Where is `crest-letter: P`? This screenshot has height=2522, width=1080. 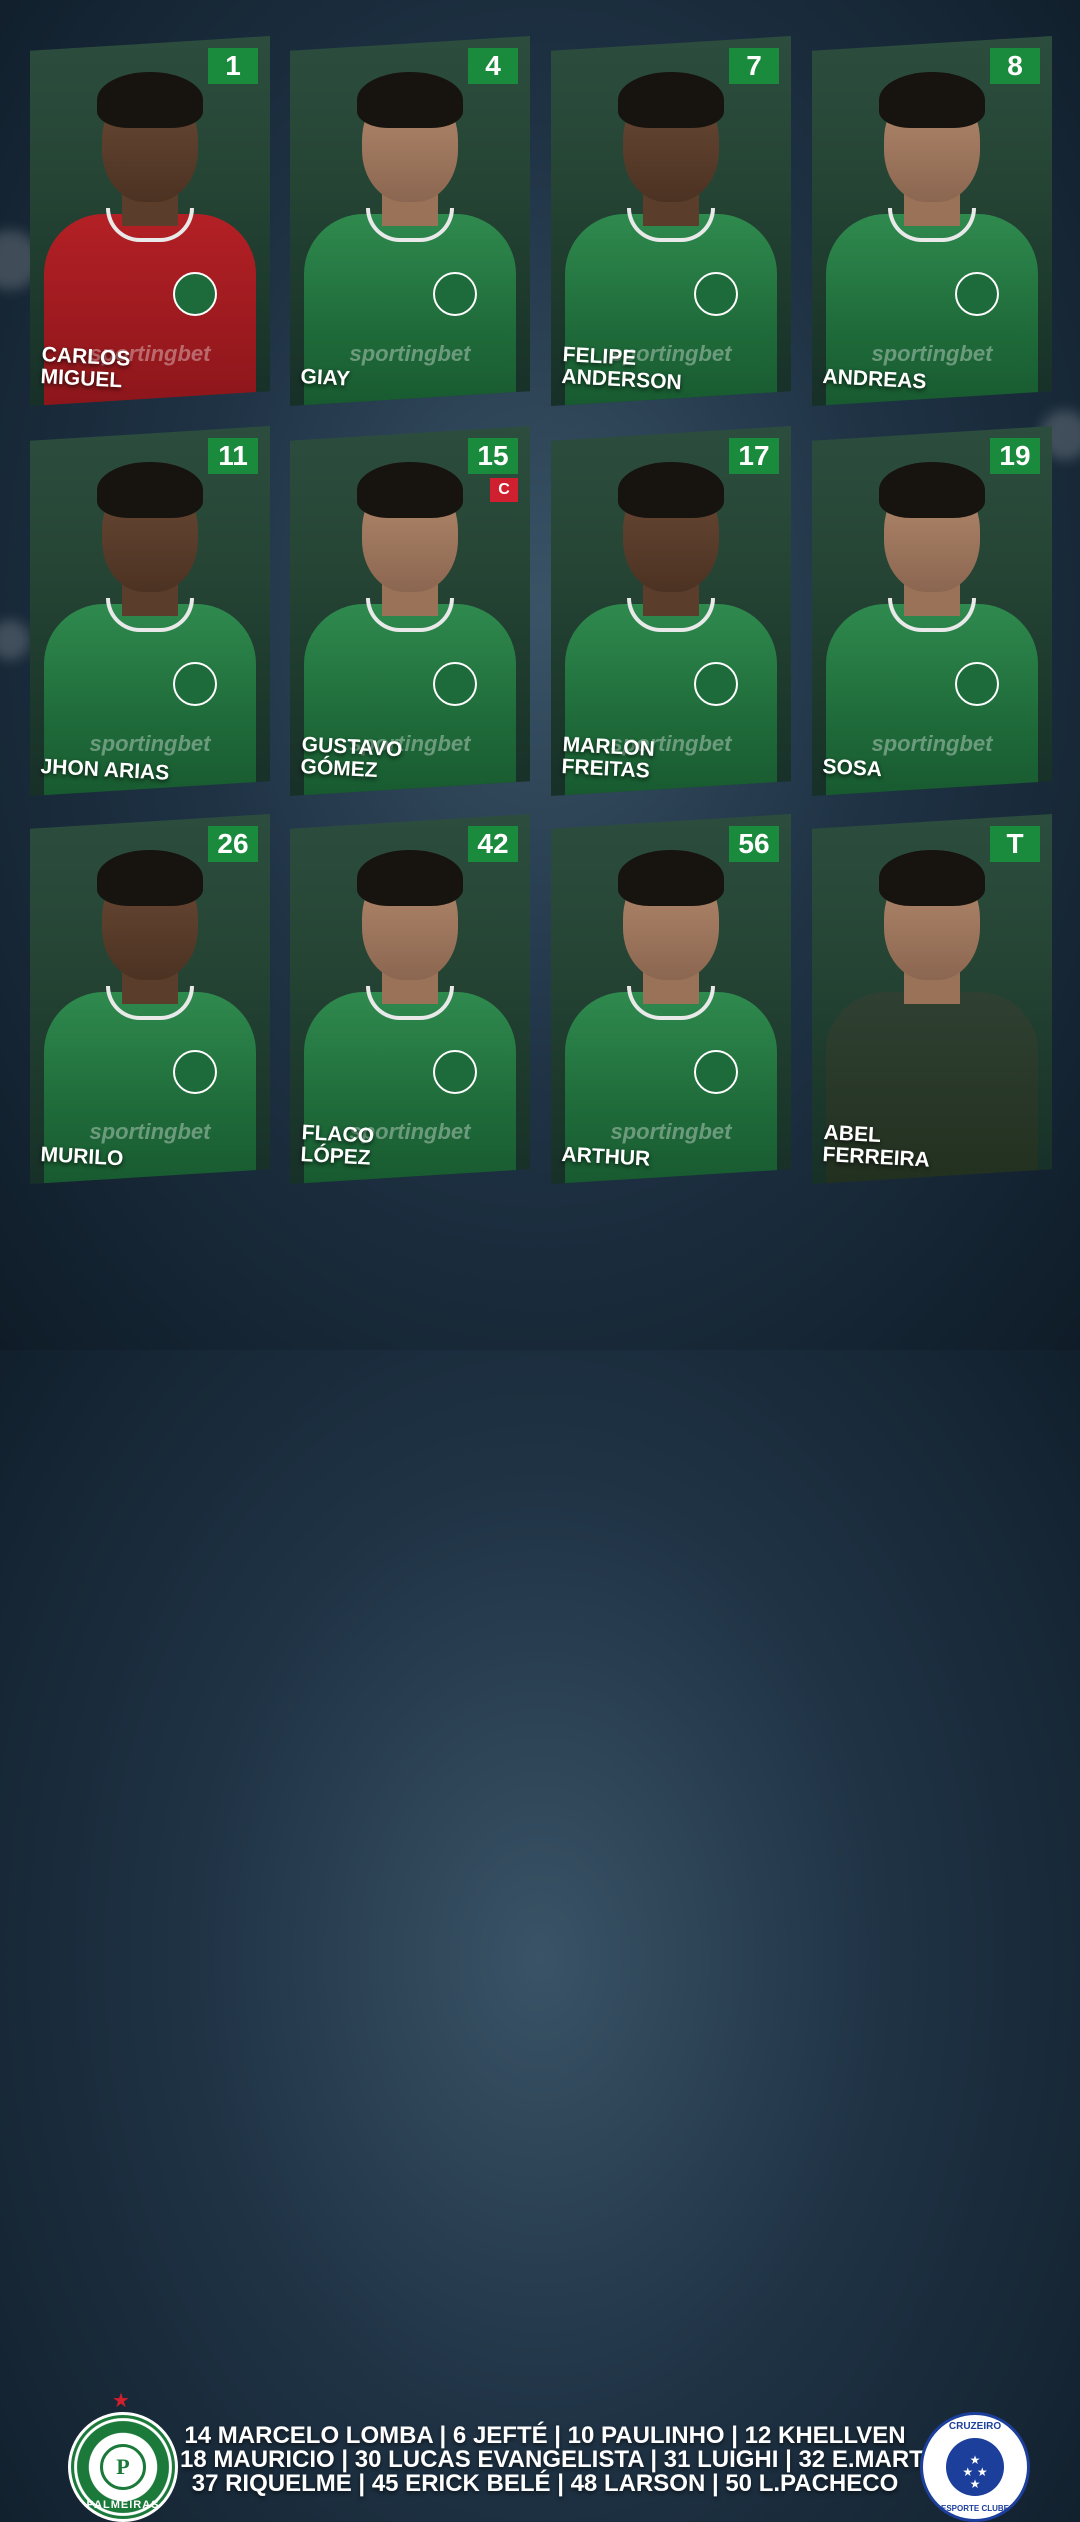
crest-letter: P is located at coordinates (123, 2466).